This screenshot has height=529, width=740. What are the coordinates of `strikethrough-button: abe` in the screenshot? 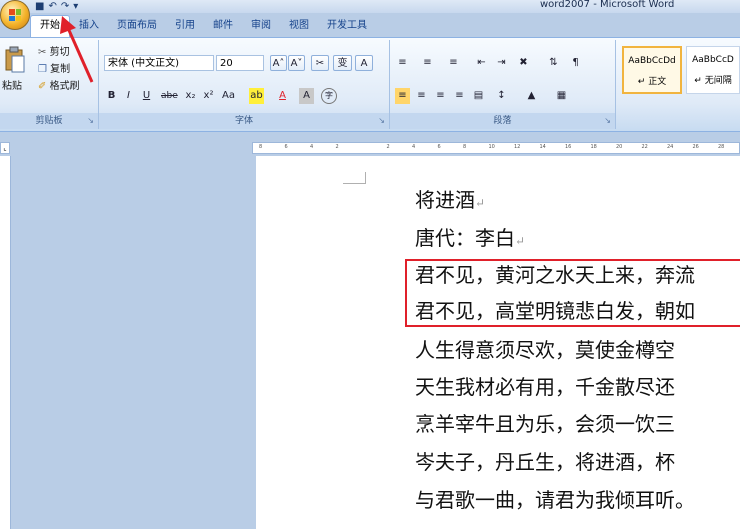 It's located at (169, 96).